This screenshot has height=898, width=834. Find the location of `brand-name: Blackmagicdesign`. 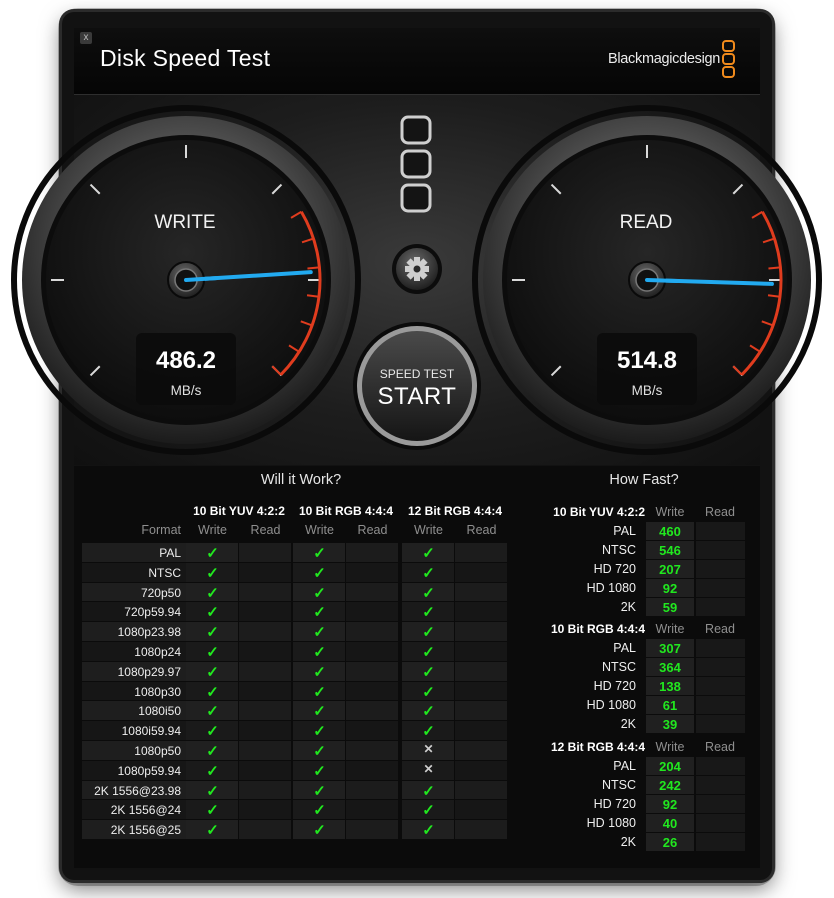

brand-name: Blackmagicdesign is located at coordinates (664, 59).